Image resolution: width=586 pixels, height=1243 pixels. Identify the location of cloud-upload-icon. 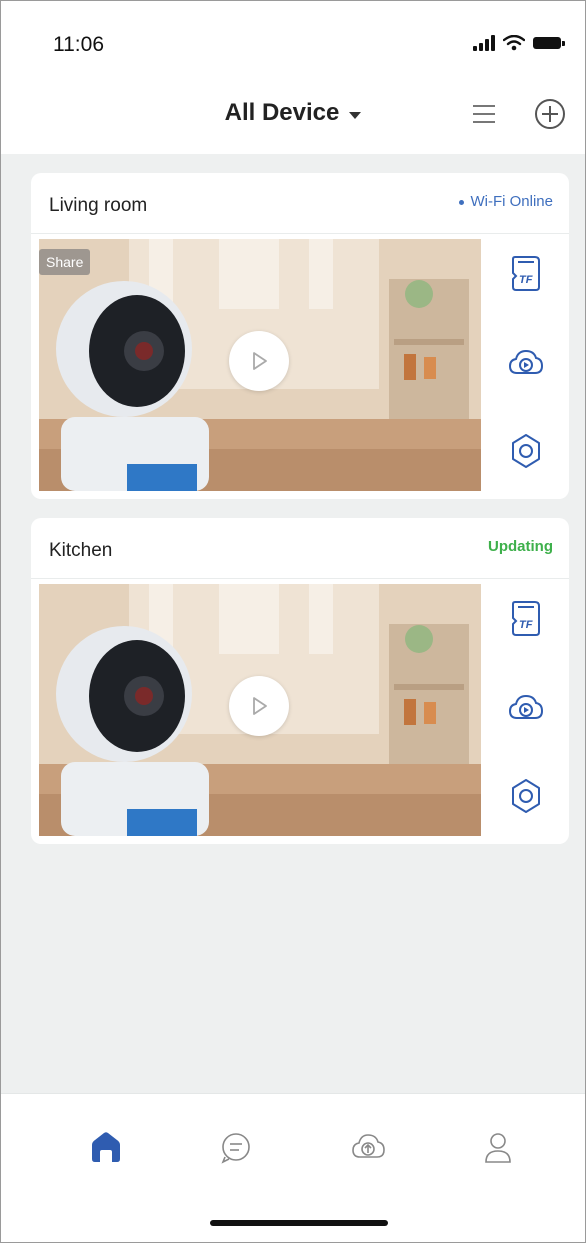
(368, 1146).